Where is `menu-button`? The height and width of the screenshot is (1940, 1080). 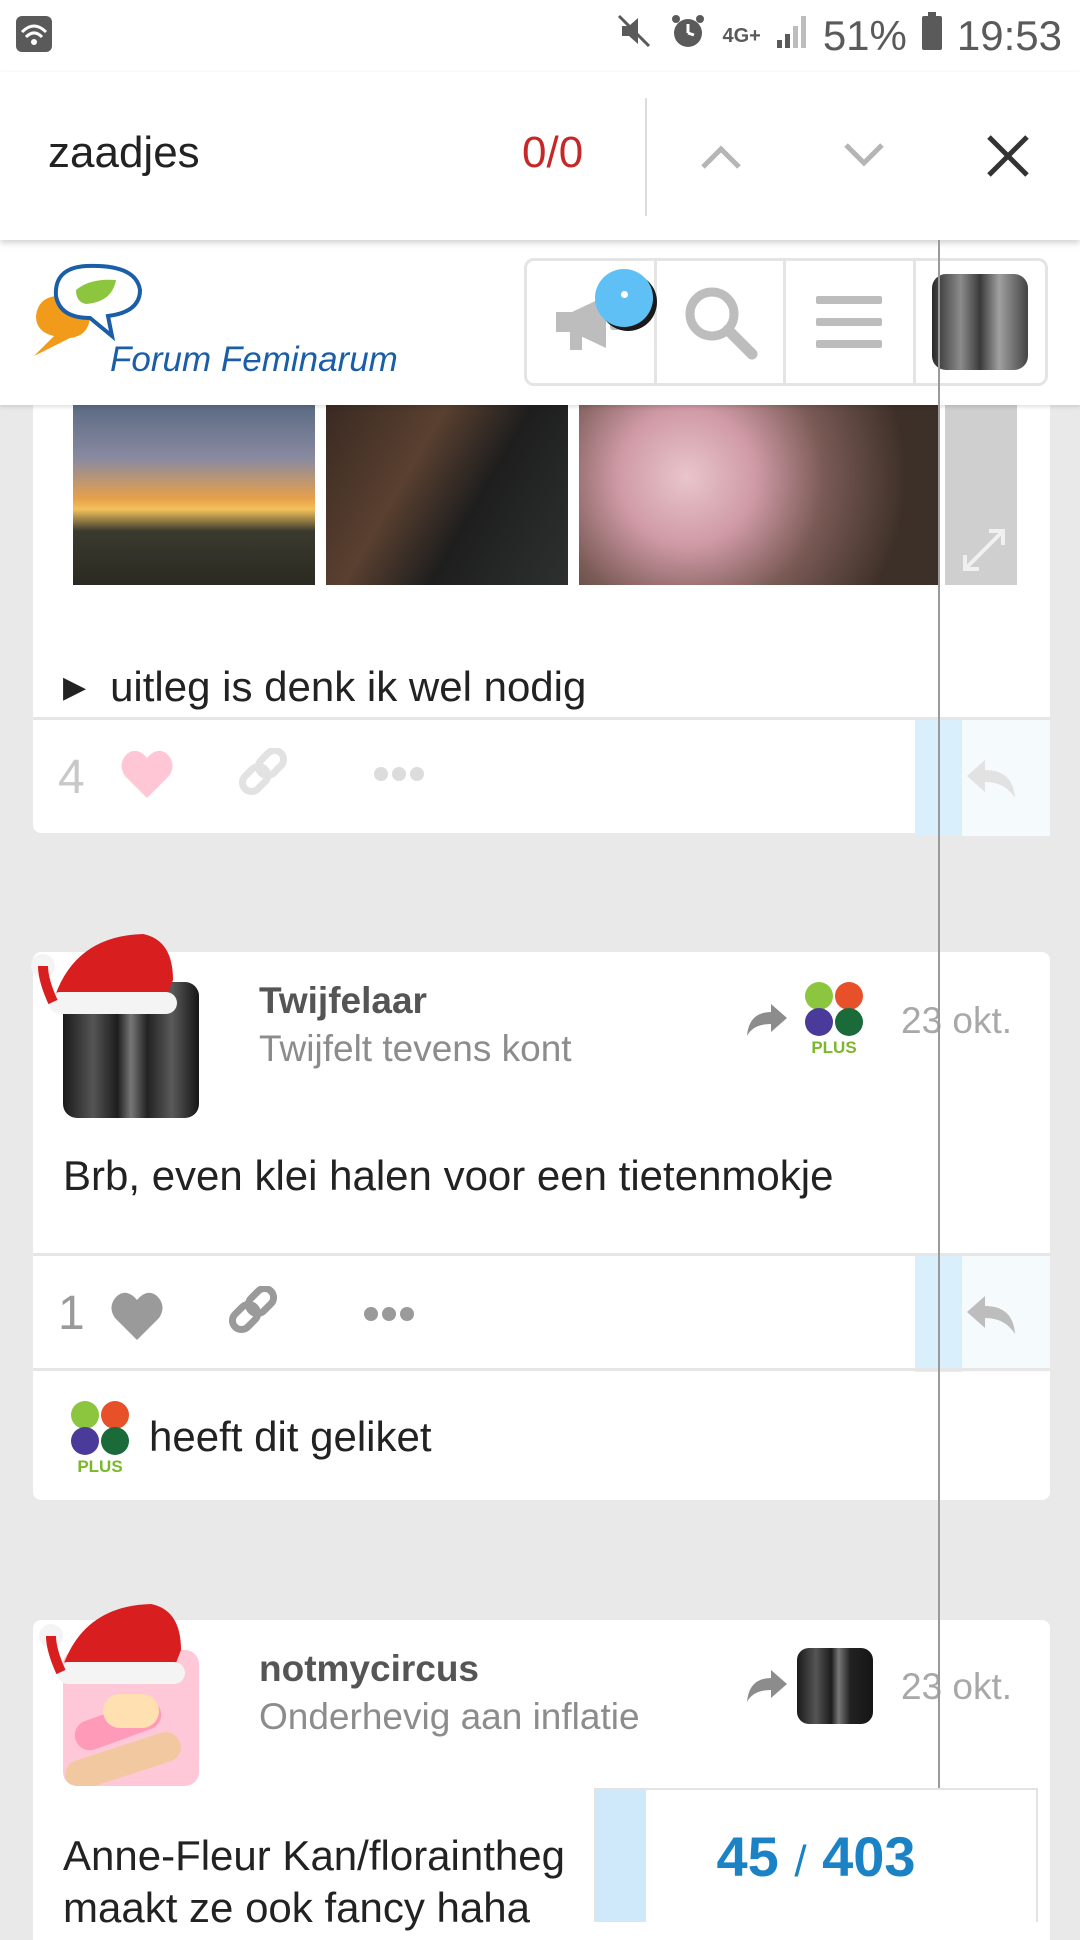
menu-button is located at coordinates (851, 322).